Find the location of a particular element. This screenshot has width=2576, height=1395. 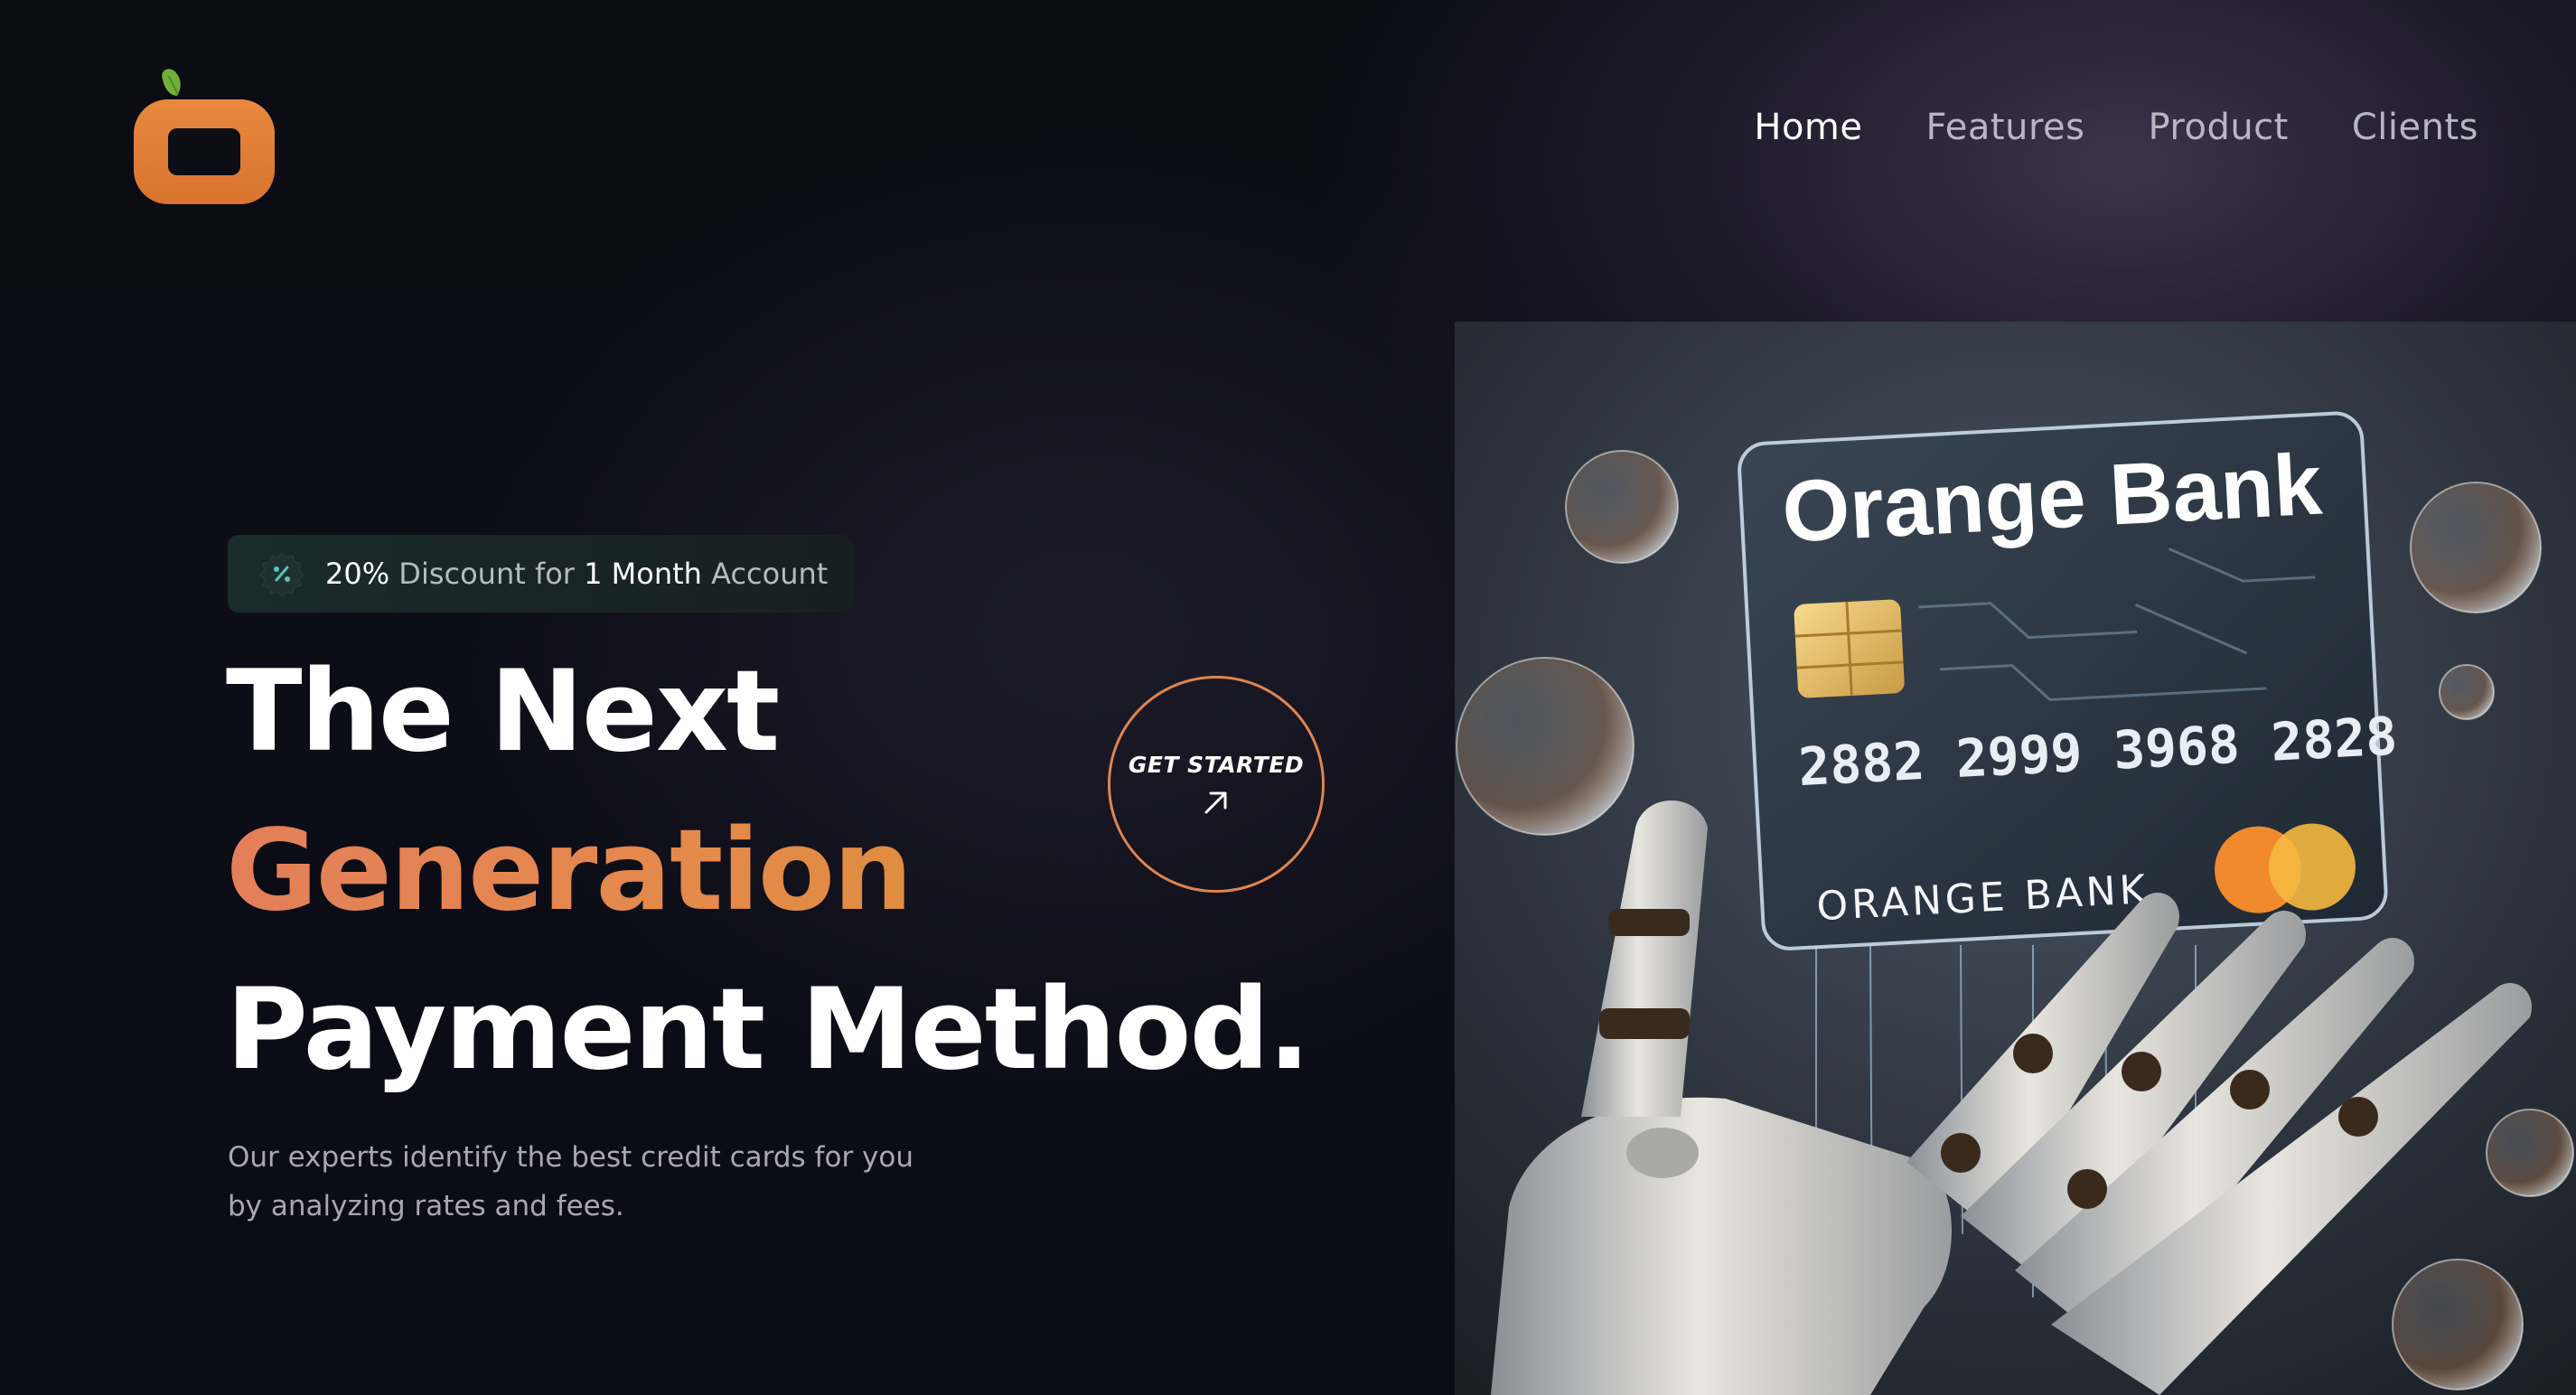

nav-clients: Clients is located at coordinates (2415, 127).